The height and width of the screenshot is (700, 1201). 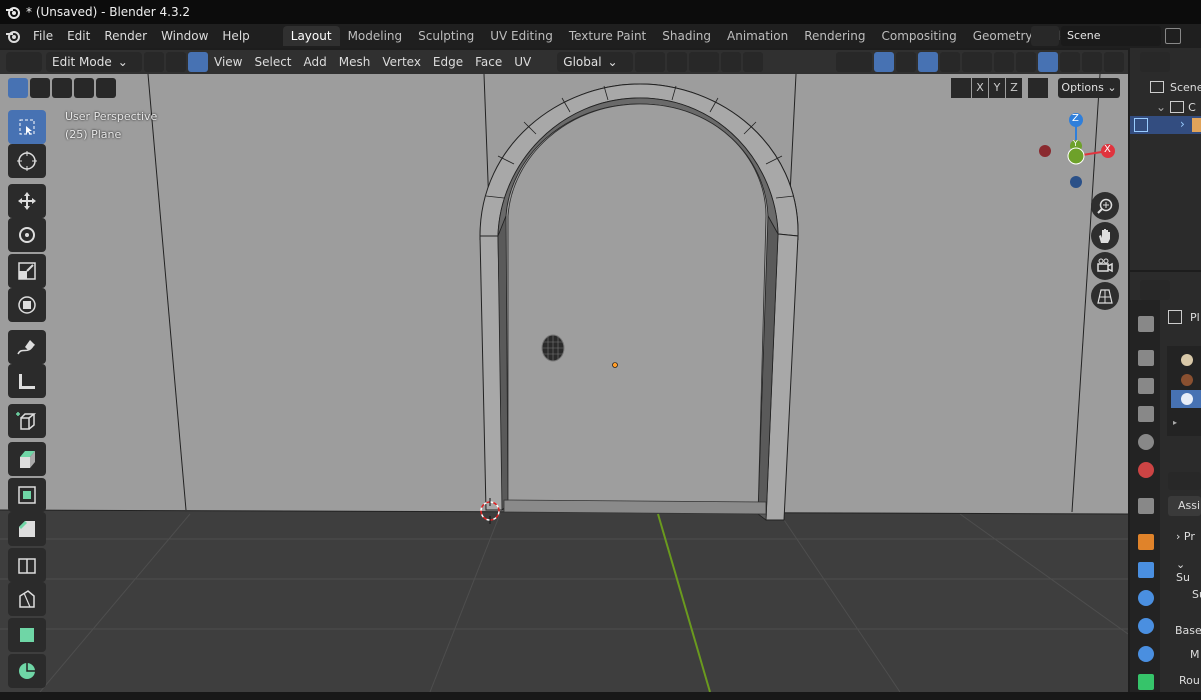 What do you see at coordinates (1173, 36) in the screenshot?
I see `new-scene-icon` at bounding box center [1173, 36].